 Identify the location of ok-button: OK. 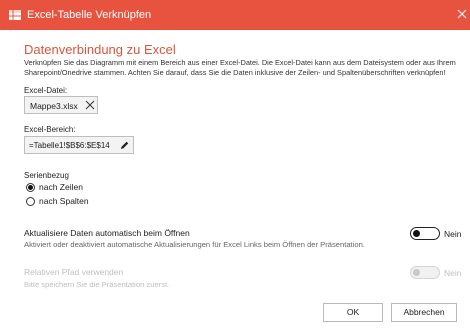
(353, 312).